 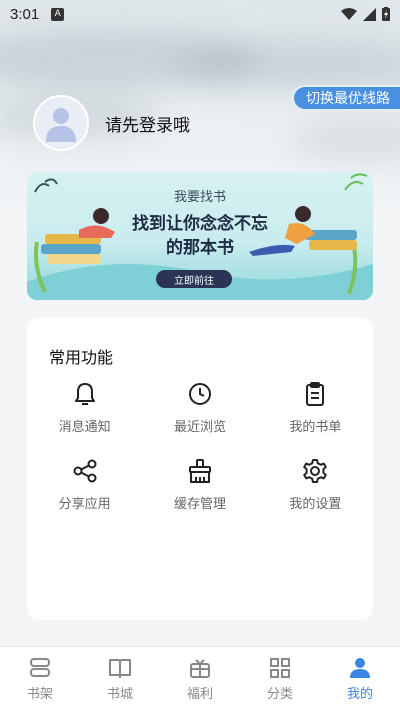 I want to click on switch-route-button: 切换最优线路, so click(x=346, y=98).